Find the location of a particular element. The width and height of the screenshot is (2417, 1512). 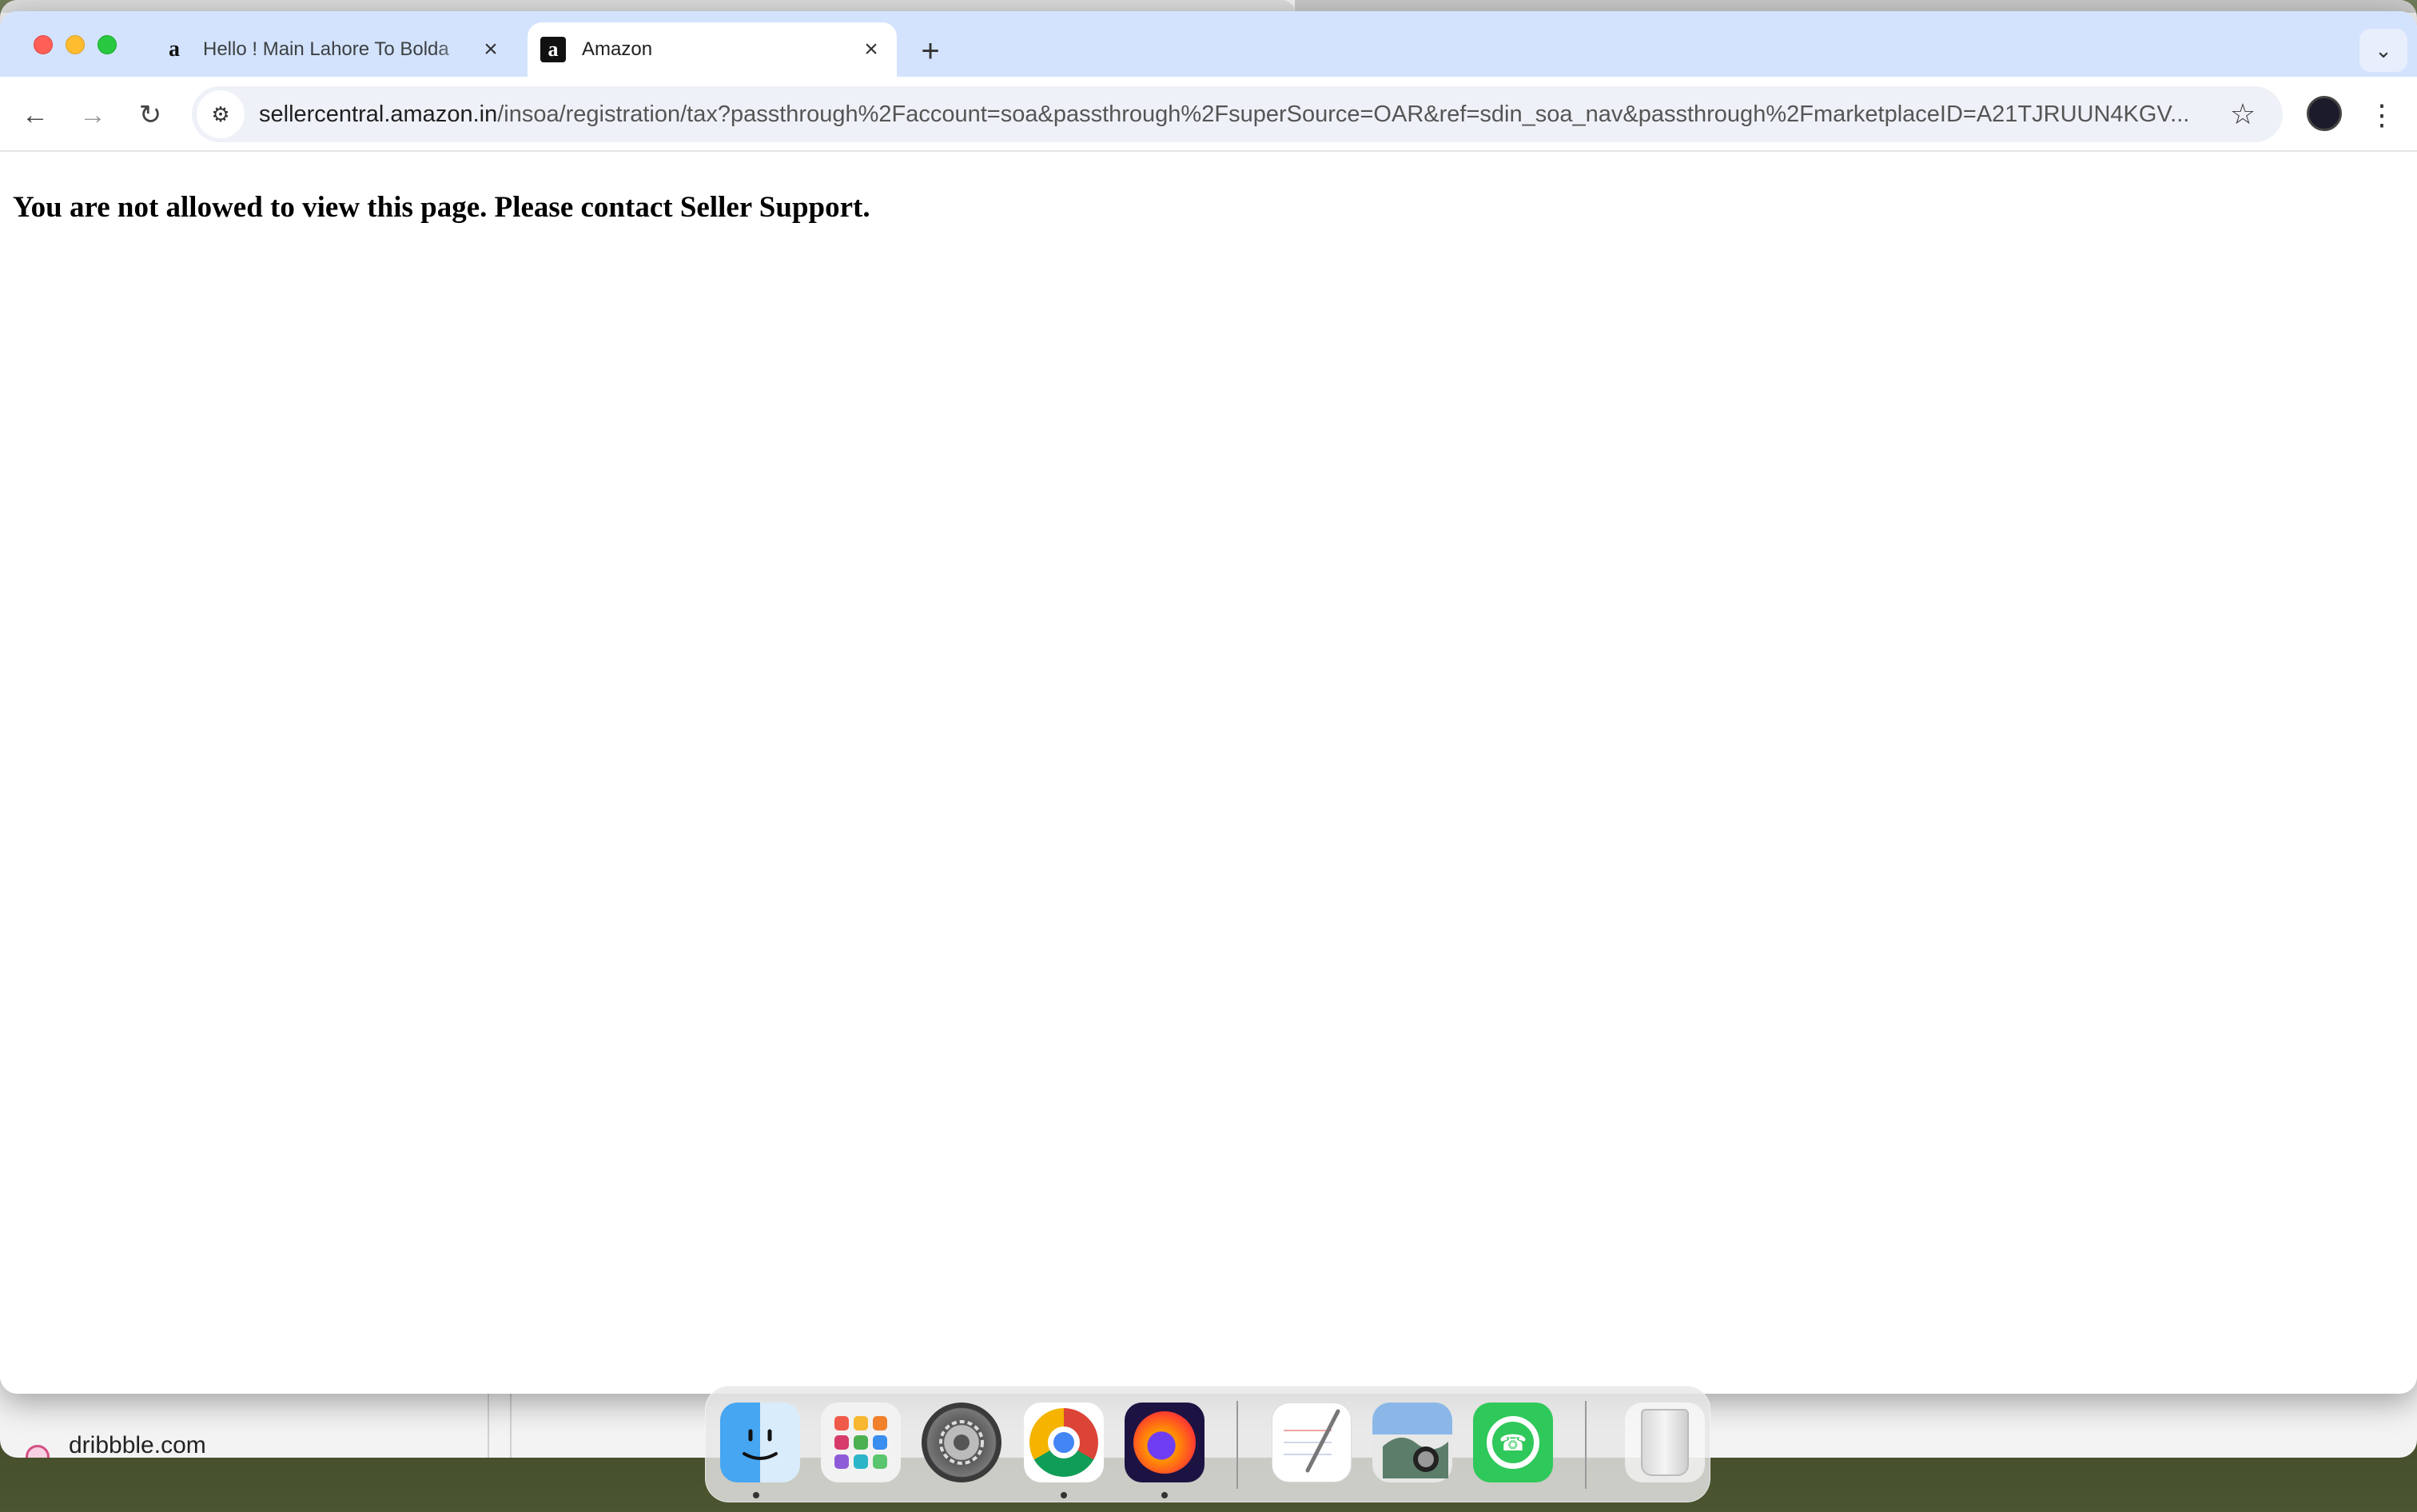

tab-search-button: ⌄ is located at coordinates (2383, 50).